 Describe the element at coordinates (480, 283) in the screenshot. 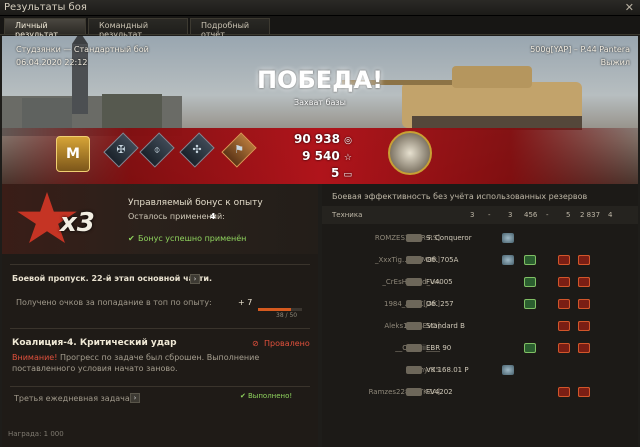

I see `table-row: _CrEsH_Gold_UAFV4005` at that location.